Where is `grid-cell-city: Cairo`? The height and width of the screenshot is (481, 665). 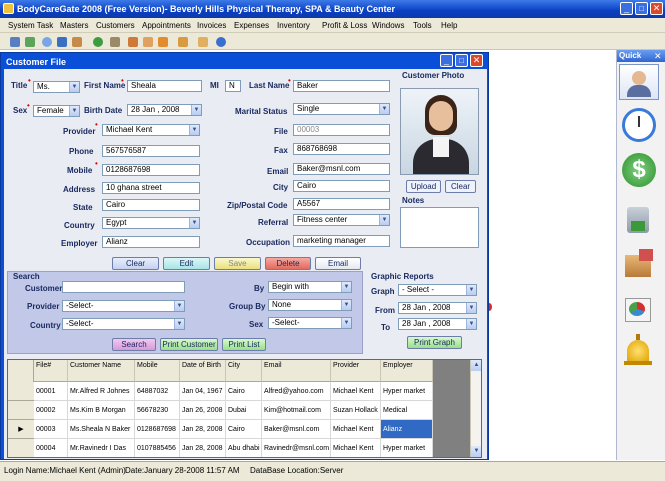
grid-cell-city: Cairo is located at coordinates (244, 391).